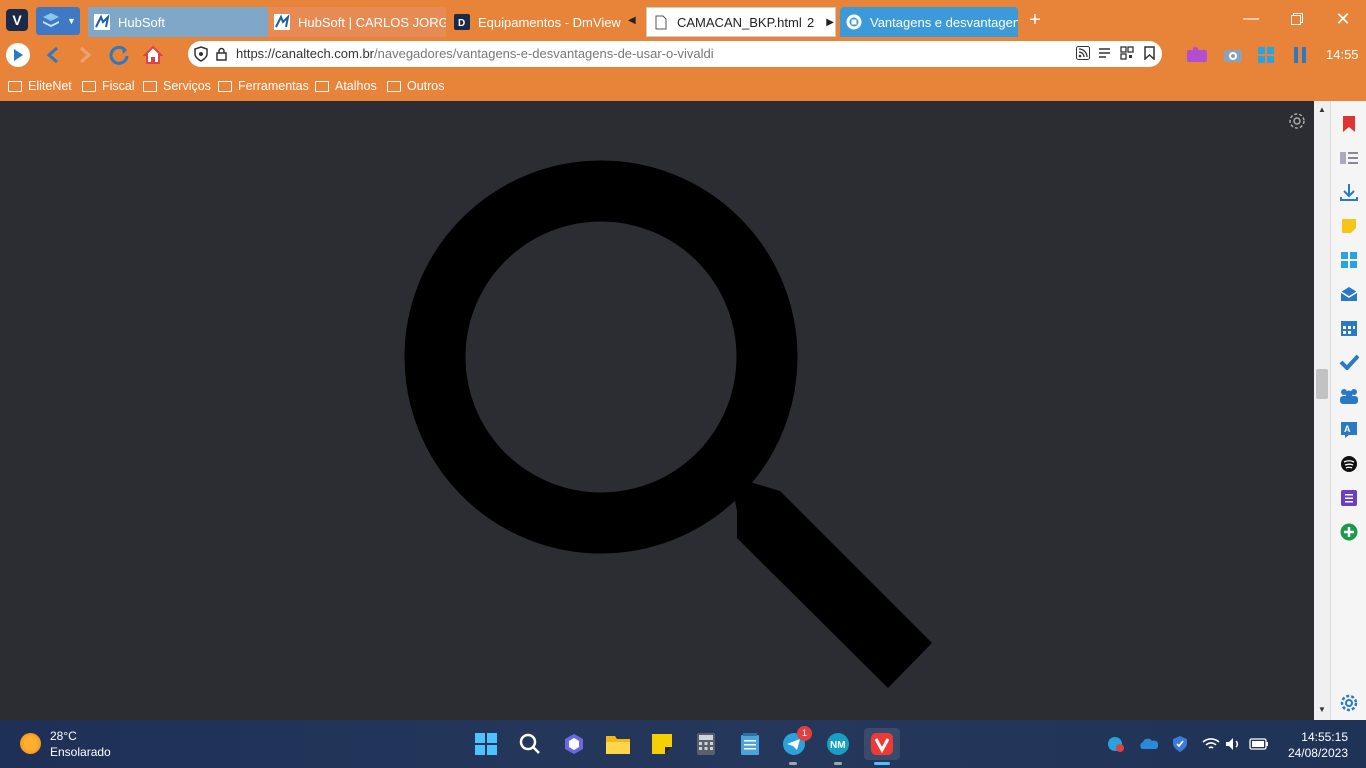 This screenshot has width=1366, height=768. What do you see at coordinates (944, 22) in the screenshot?
I see `tab-title: Vantagens e desvantagens` at bounding box center [944, 22].